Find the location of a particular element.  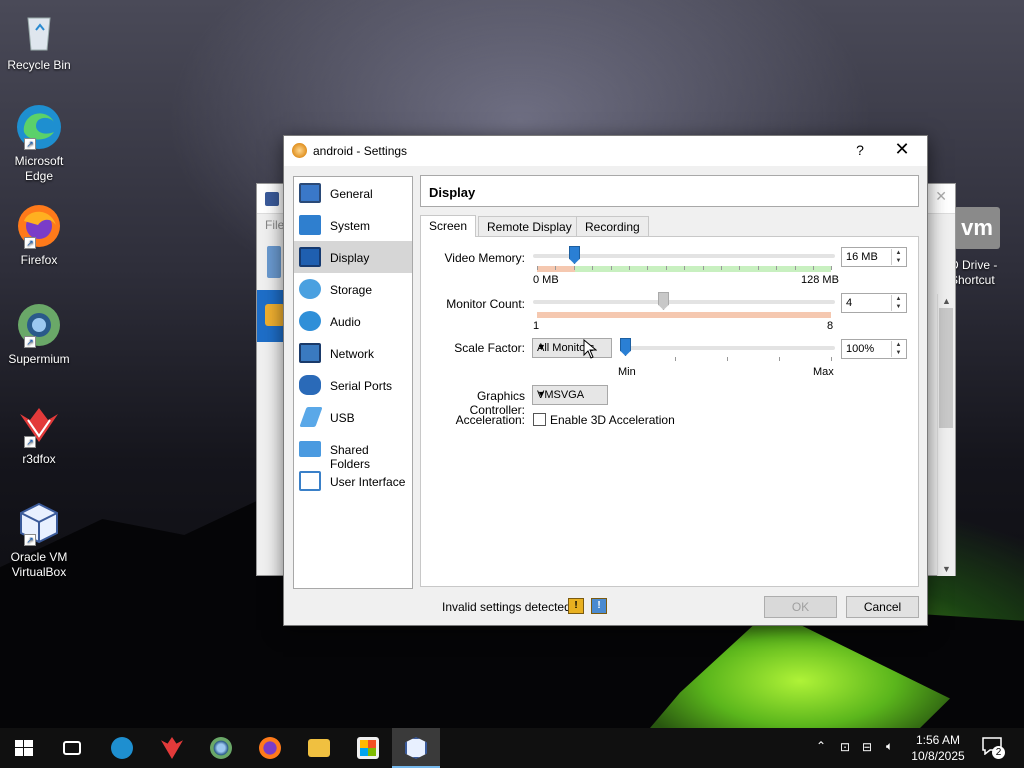

android-app-icon is located at coordinates (299, 150).